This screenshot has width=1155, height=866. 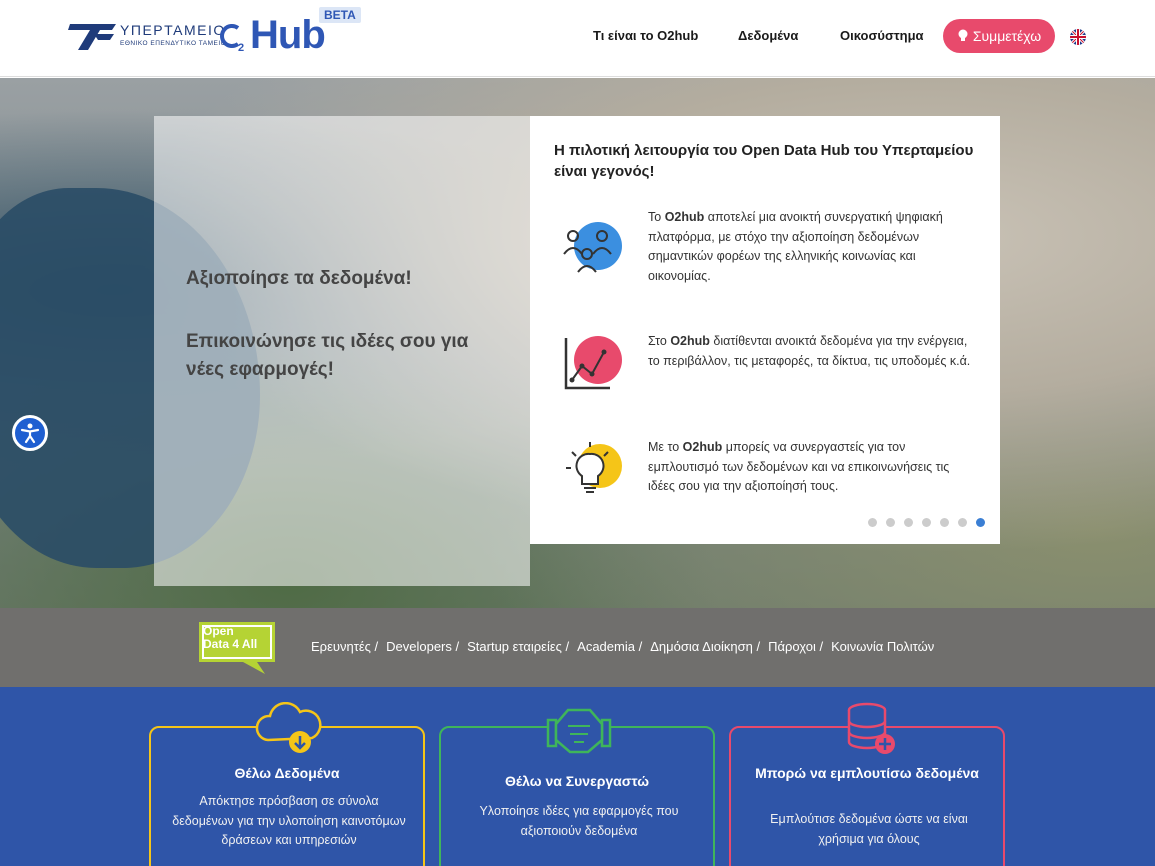 What do you see at coordinates (796, 646) in the screenshot?
I see `audience-item: Πάροχοι /` at bounding box center [796, 646].